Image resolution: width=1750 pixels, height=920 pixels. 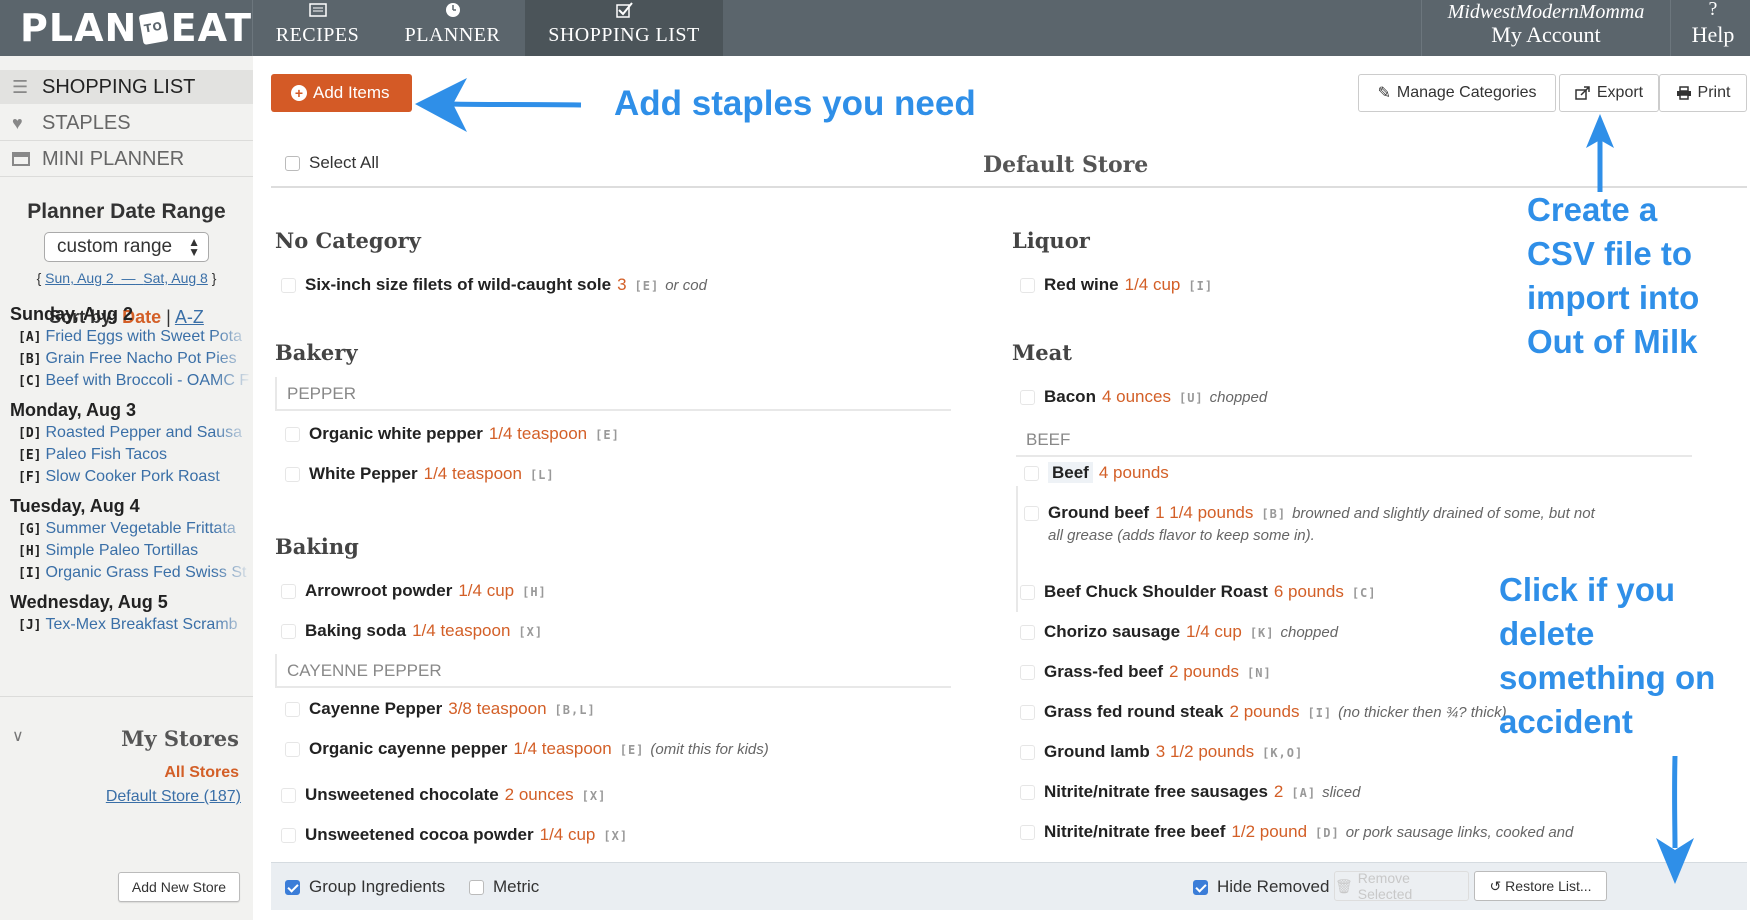 I want to click on sidebar-item-staples: ♥ STAPLES, so click(x=126, y=123).